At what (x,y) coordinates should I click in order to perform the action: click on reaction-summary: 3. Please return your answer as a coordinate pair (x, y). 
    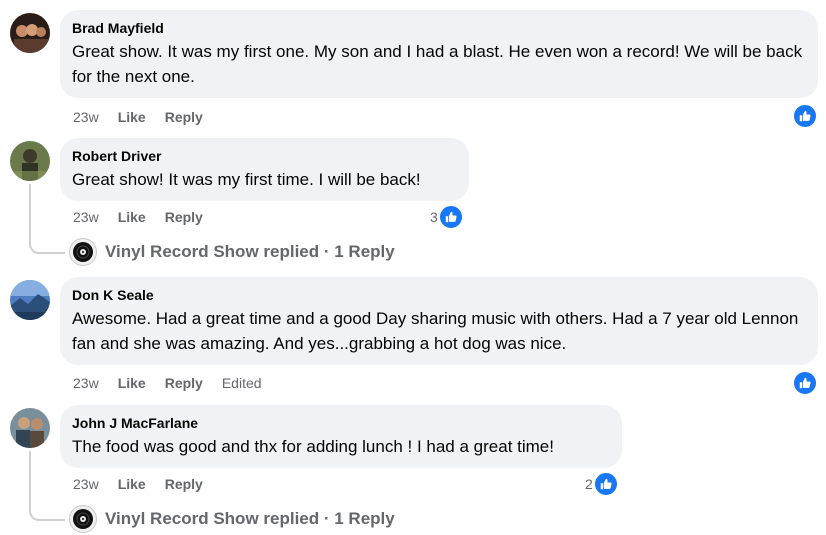
    Looking at the image, I should click on (446, 217).